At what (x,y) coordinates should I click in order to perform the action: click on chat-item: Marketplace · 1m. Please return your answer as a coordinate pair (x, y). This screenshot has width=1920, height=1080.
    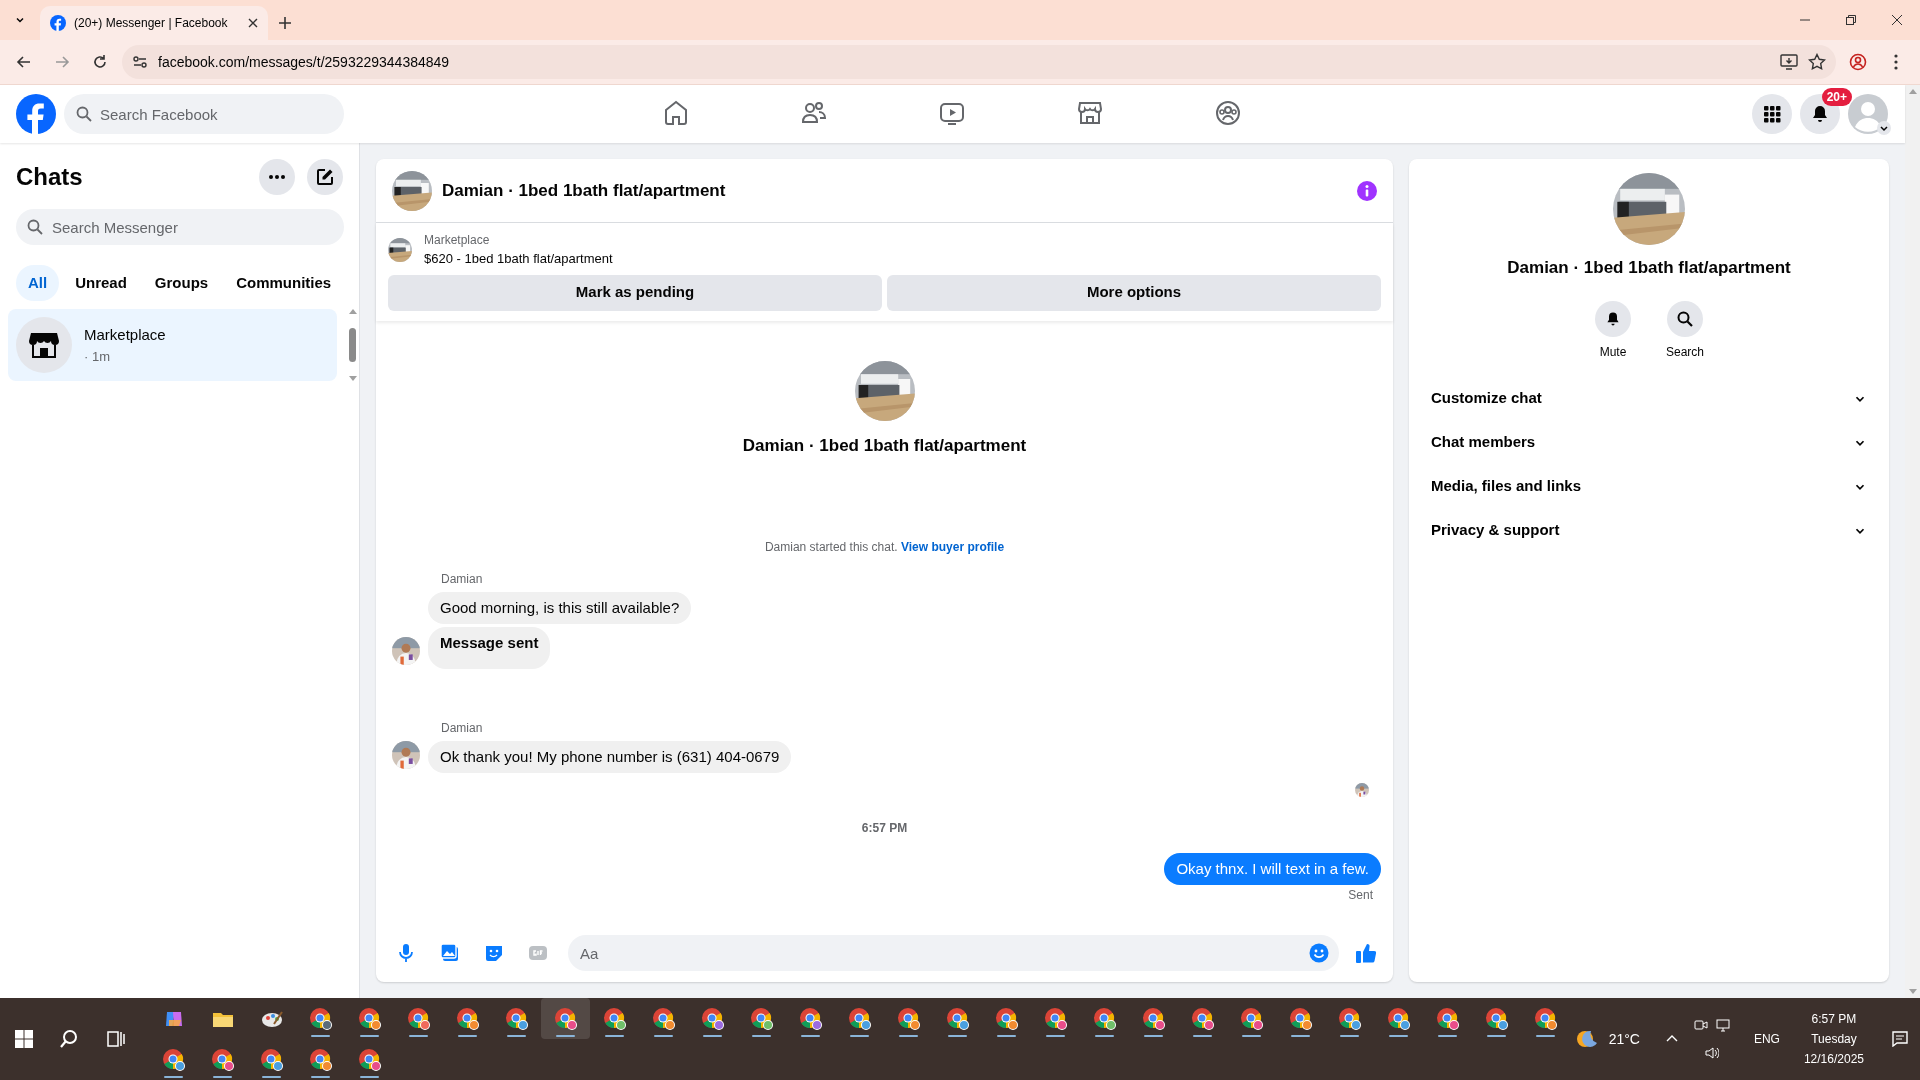
    Looking at the image, I should click on (172, 345).